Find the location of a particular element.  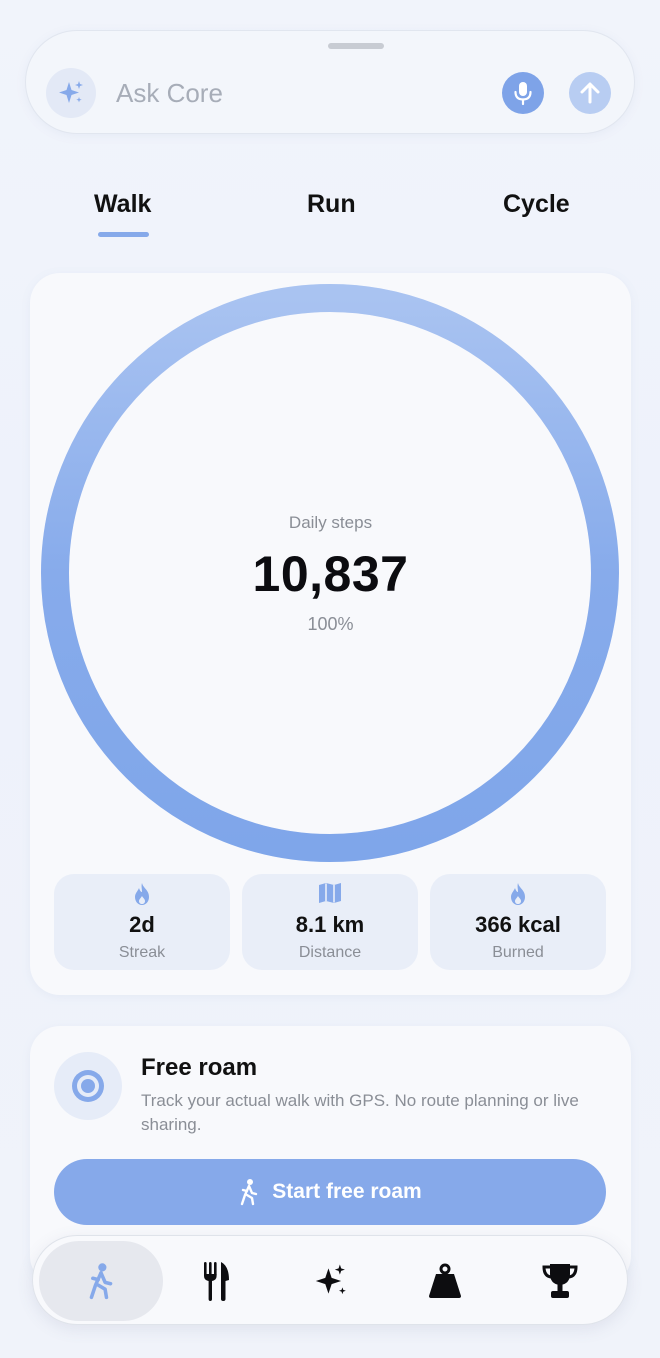

daily-steps-percent: 100% is located at coordinates (330, 624).